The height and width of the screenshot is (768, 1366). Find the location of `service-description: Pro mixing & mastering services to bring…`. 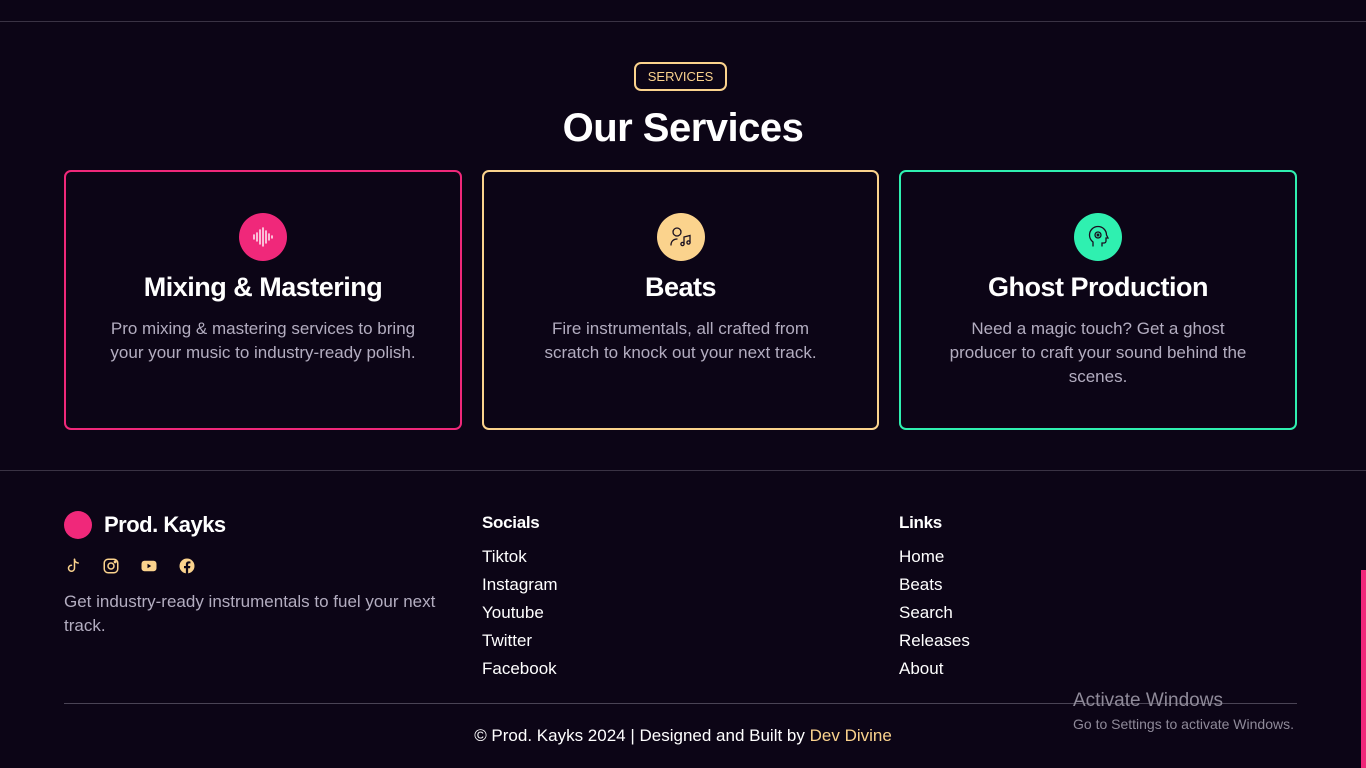

service-description: Pro mixing & mastering services to bring… is located at coordinates (263, 340).